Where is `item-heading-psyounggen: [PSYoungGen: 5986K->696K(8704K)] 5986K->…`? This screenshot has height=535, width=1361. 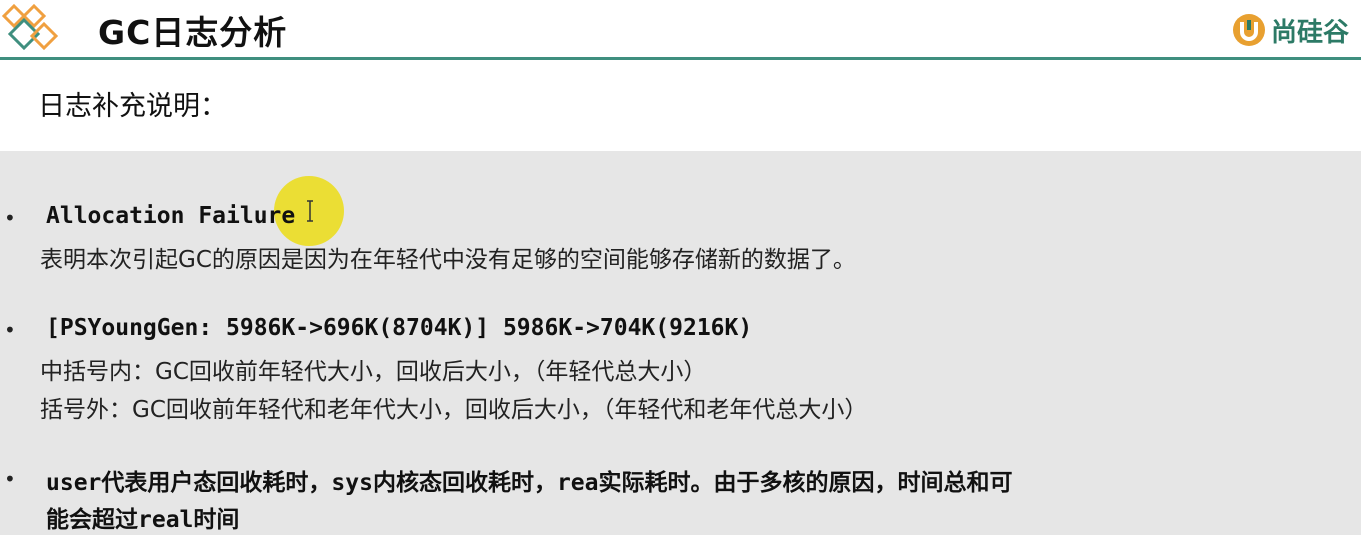 item-heading-psyounggen: [PSYoungGen: 5986K->696K(8704K)] 5986K->… is located at coordinates (399, 328).